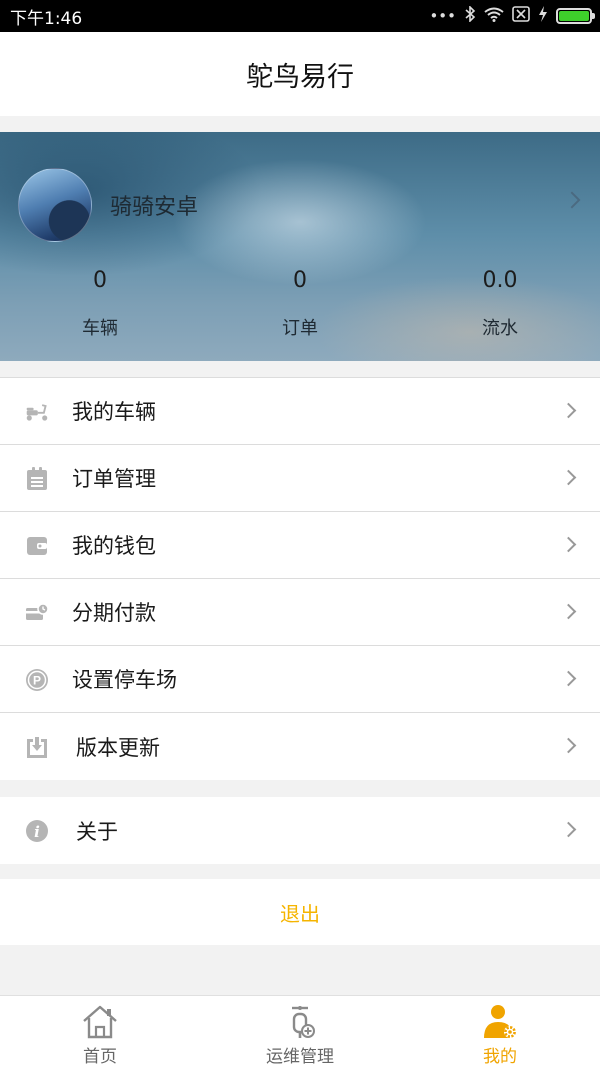  What do you see at coordinates (470, 15) in the screenshot?
I see `bluetooth-icon` at bounding box center [470, 15].